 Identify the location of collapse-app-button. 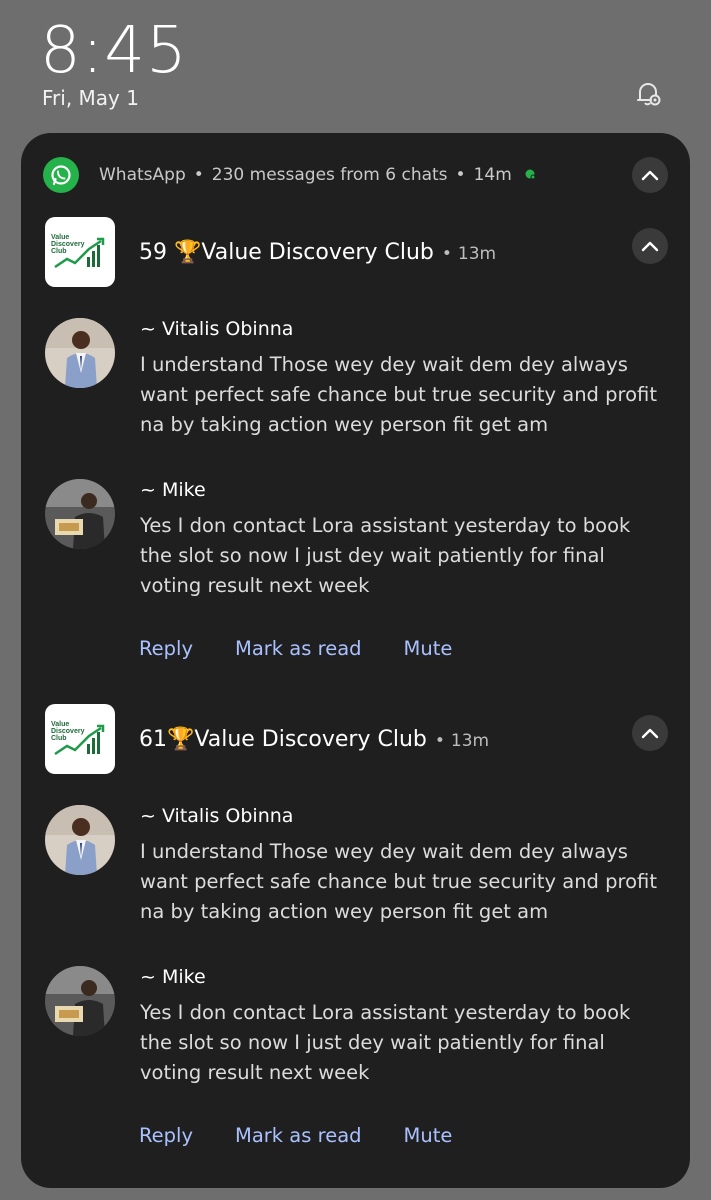
(650, 175).